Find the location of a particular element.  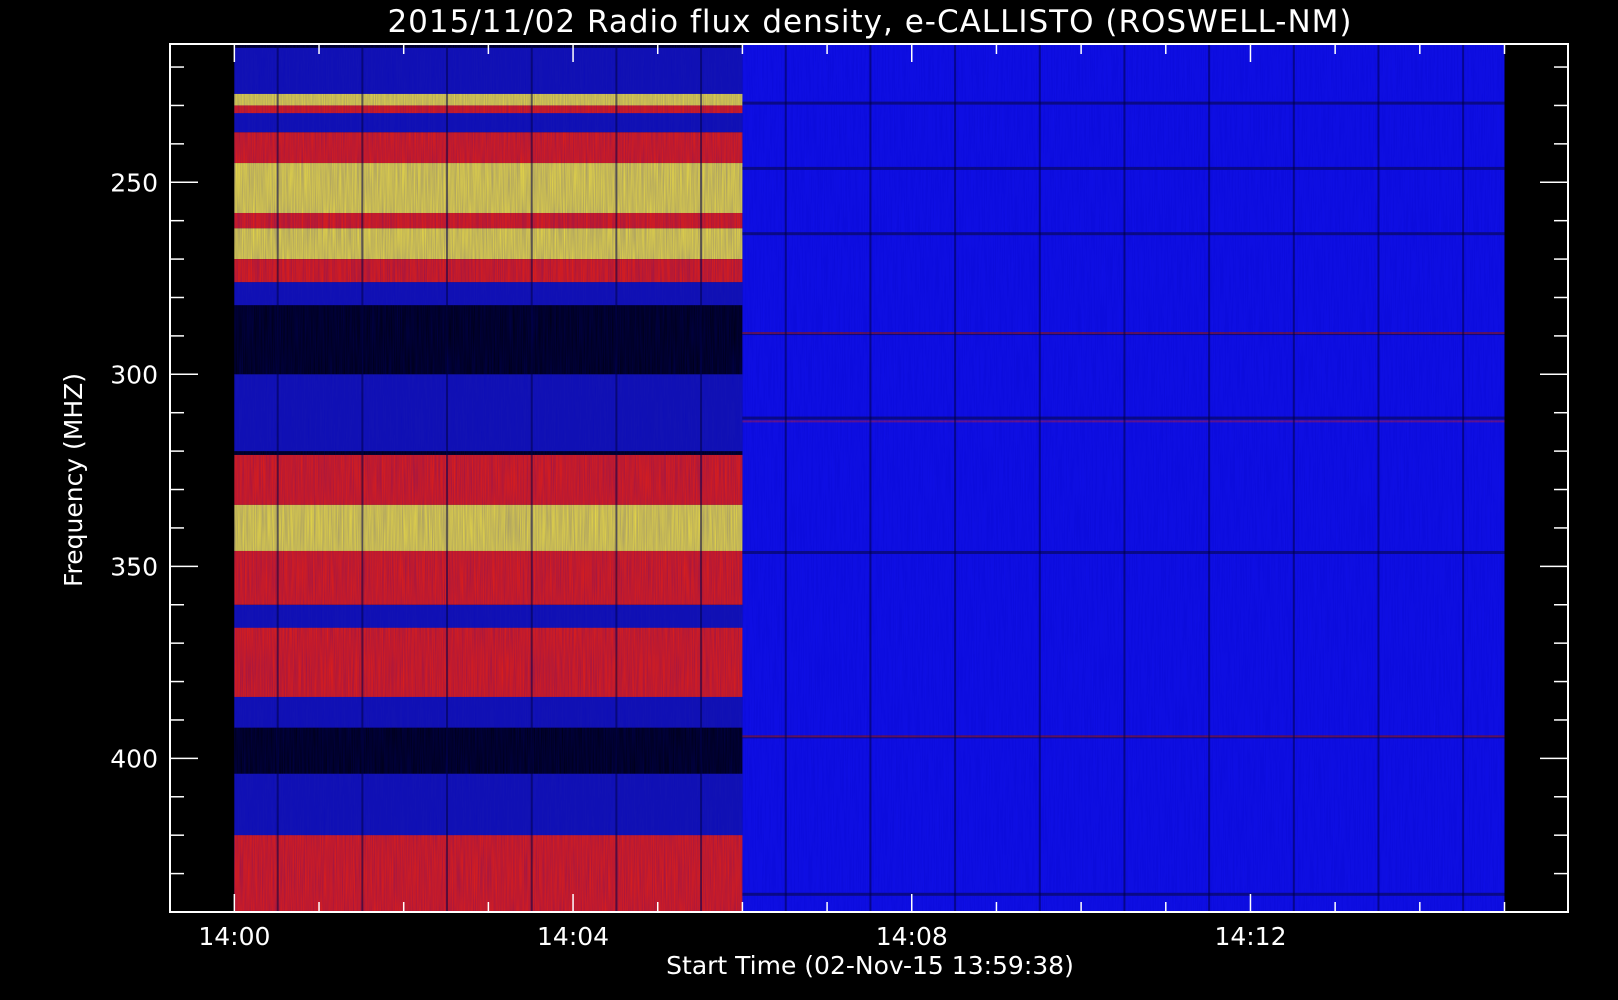

y-tick-label: 350 is located at coordinates (134, 566).